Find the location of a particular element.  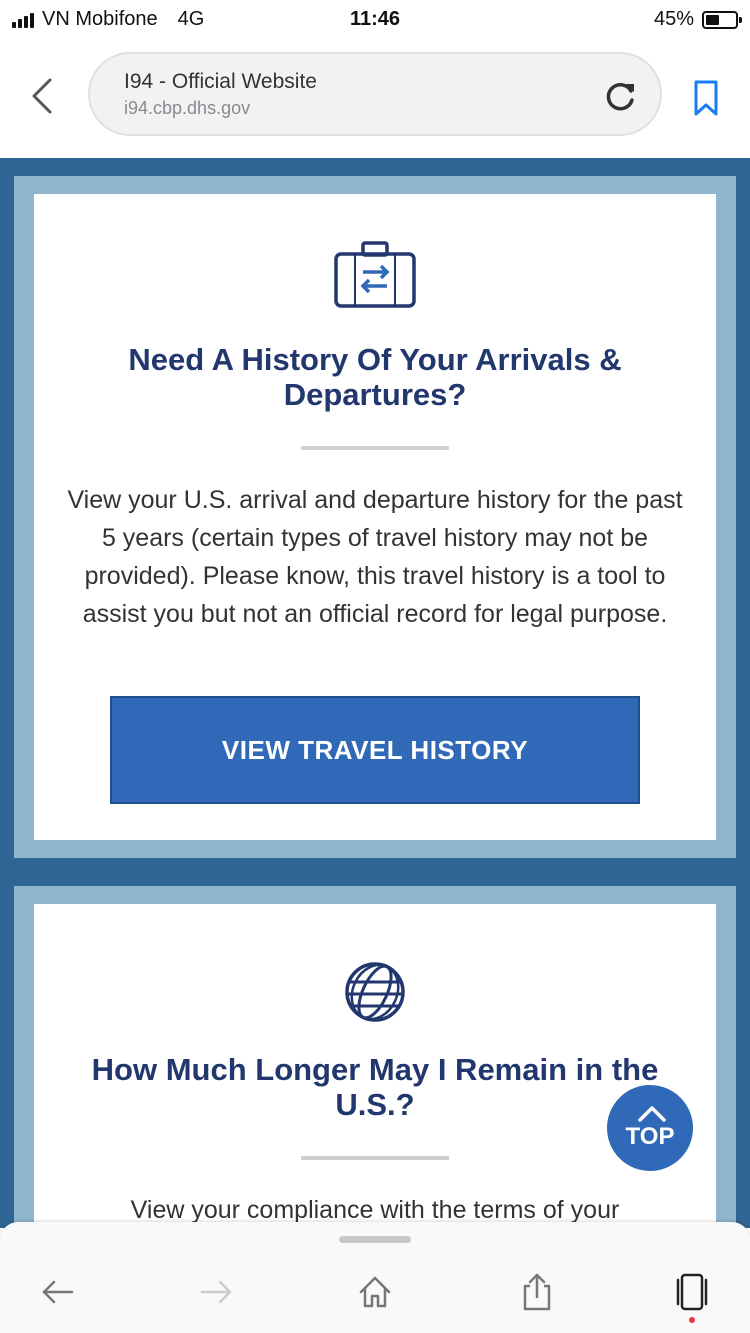

battery-icon is located at coordinates (722, 19).